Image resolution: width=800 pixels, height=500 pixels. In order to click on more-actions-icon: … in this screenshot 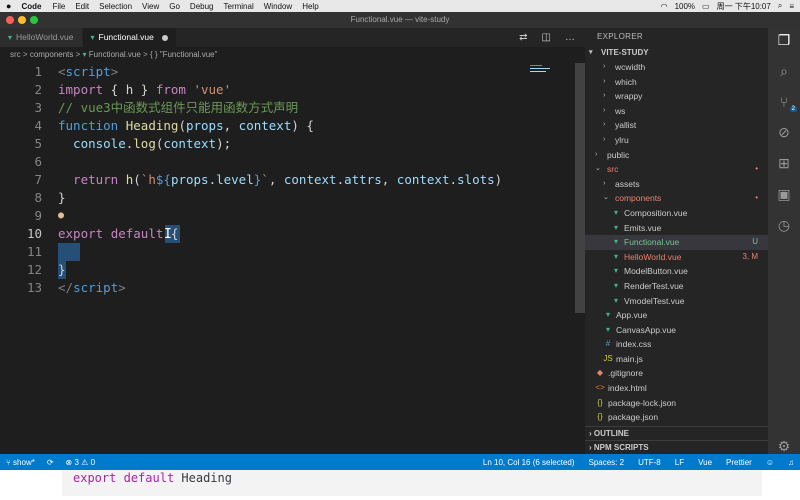, I will do `click(570, 37)`.